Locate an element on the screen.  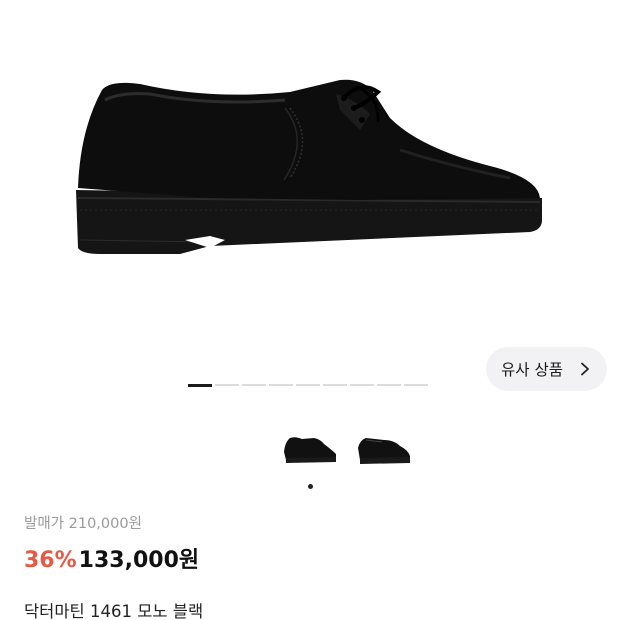
chevron-right-icon is located at coordinates (585, 369).